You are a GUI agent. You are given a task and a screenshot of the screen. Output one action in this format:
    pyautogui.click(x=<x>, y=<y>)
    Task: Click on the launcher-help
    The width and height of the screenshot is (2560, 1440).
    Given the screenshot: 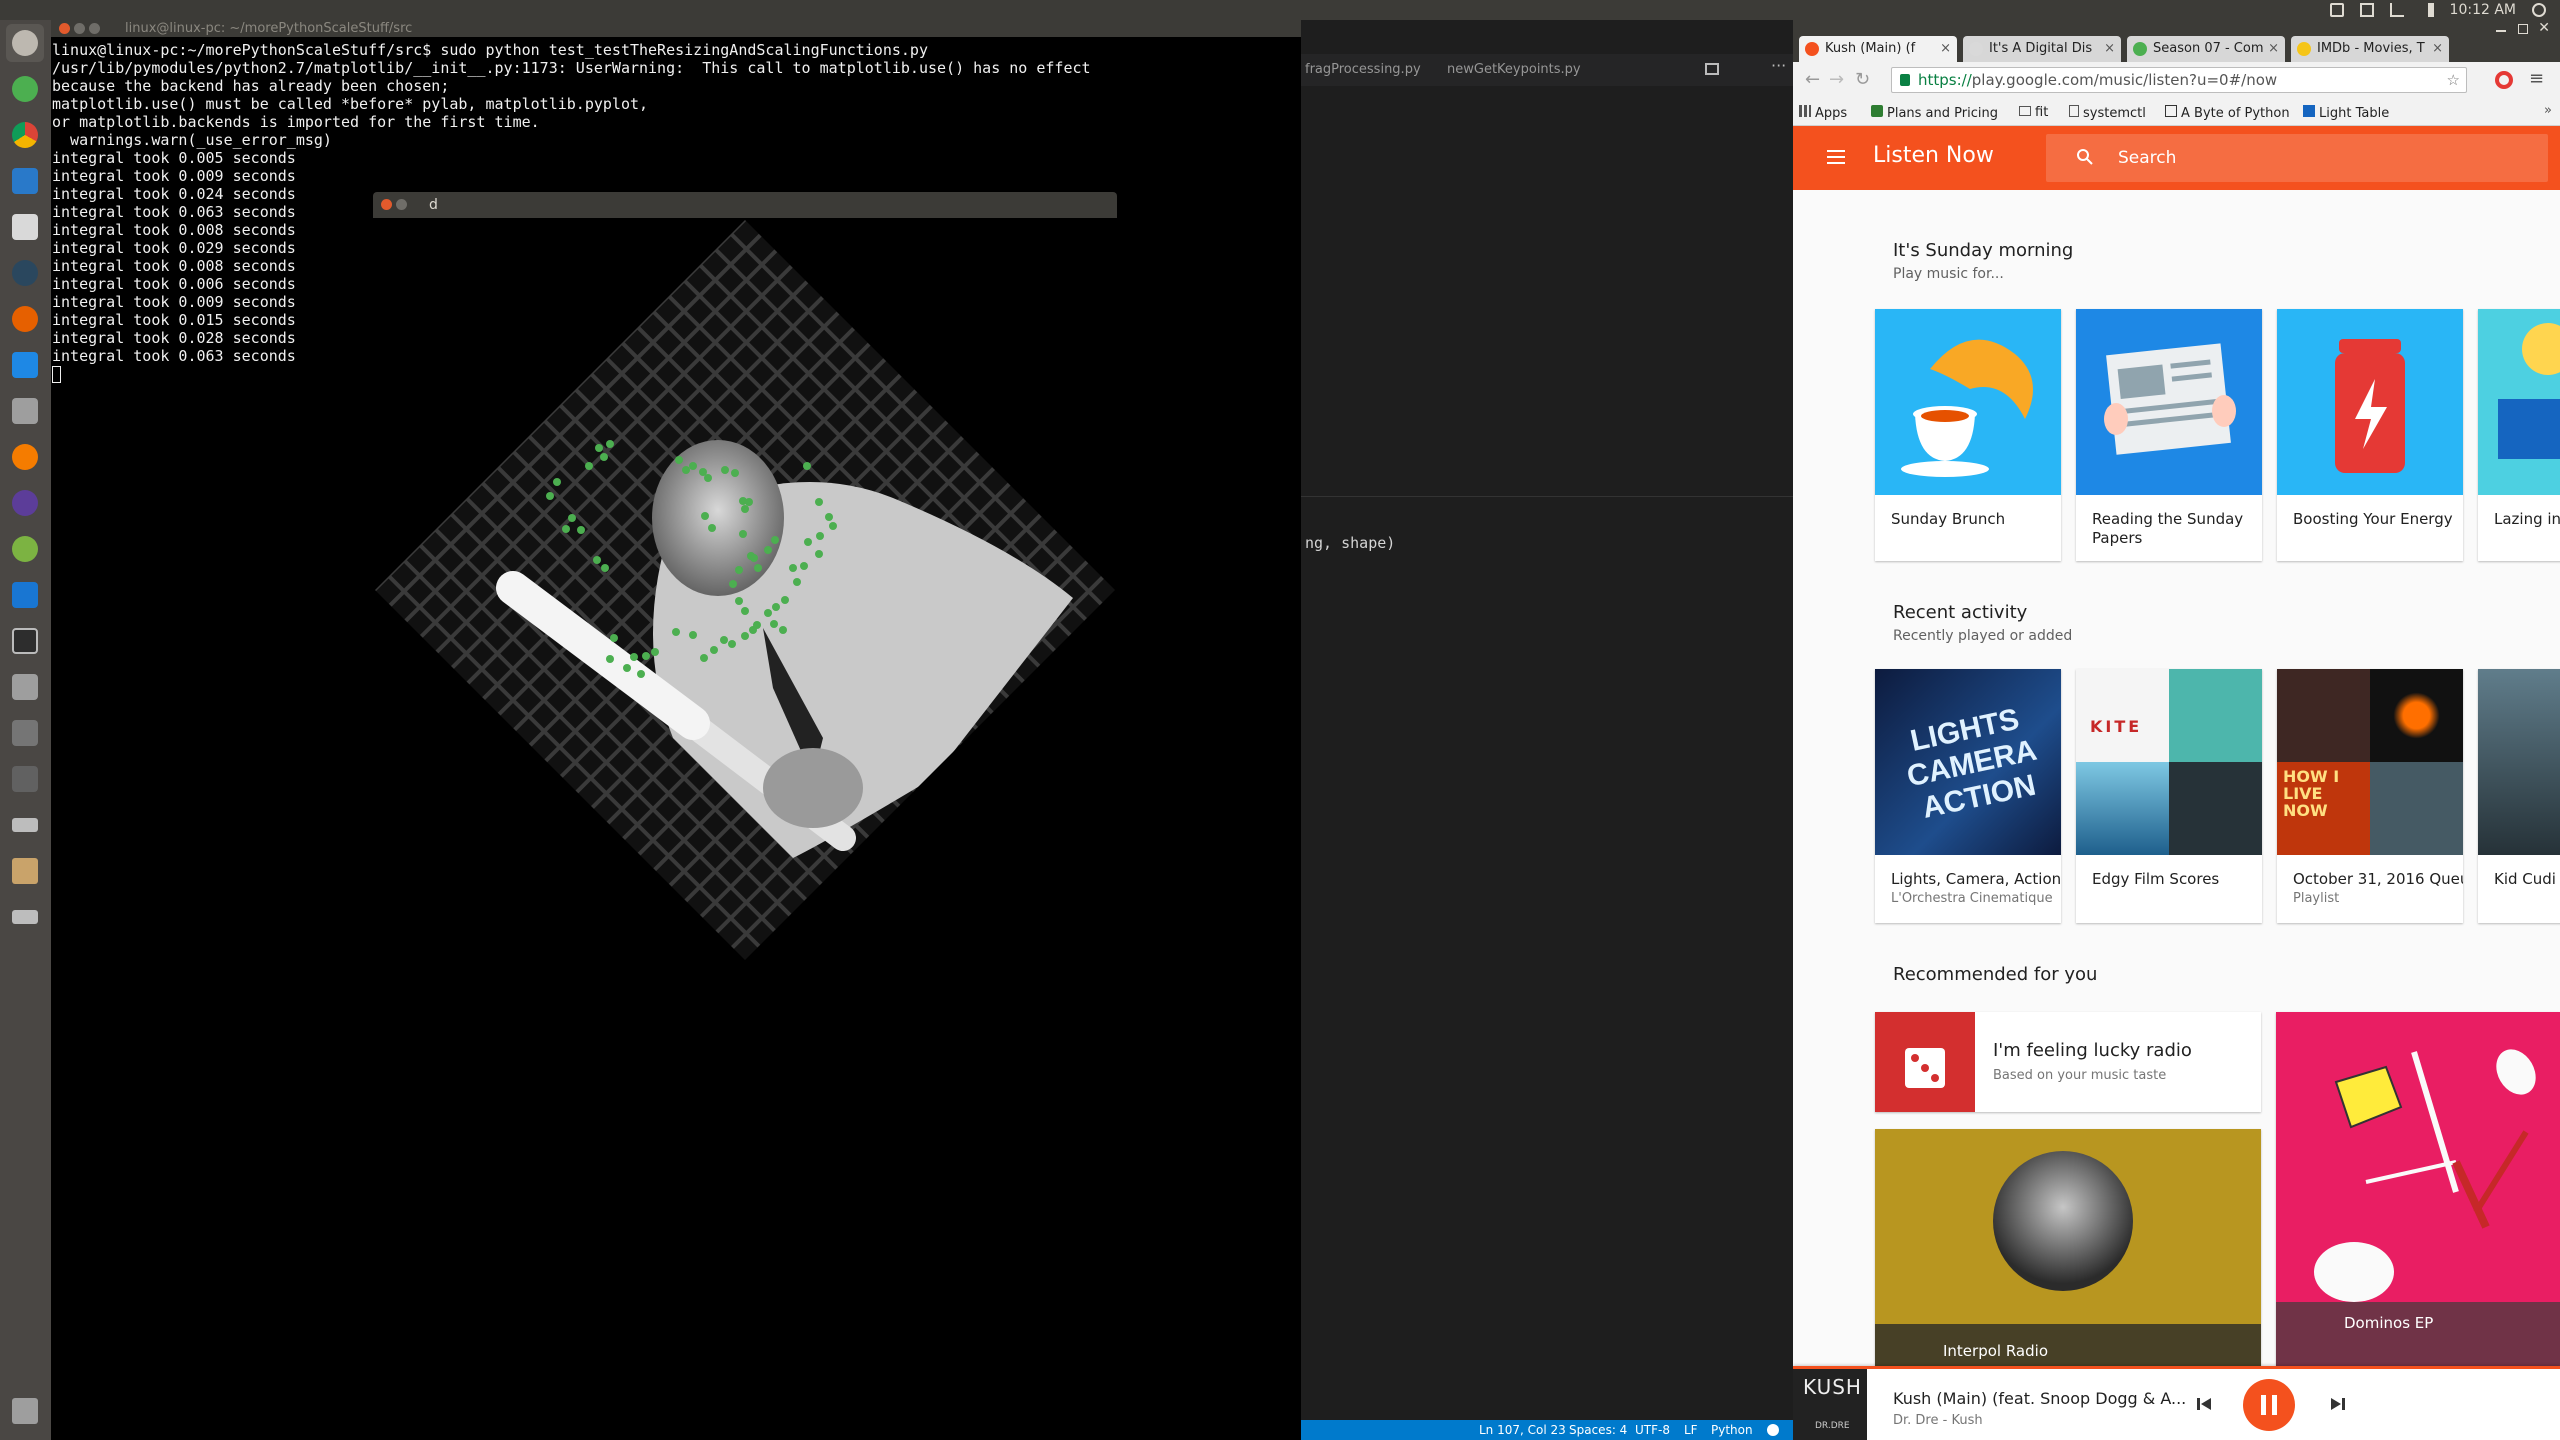 What is the action you would take?
    pyautogui.click(x=25, y=687)
    